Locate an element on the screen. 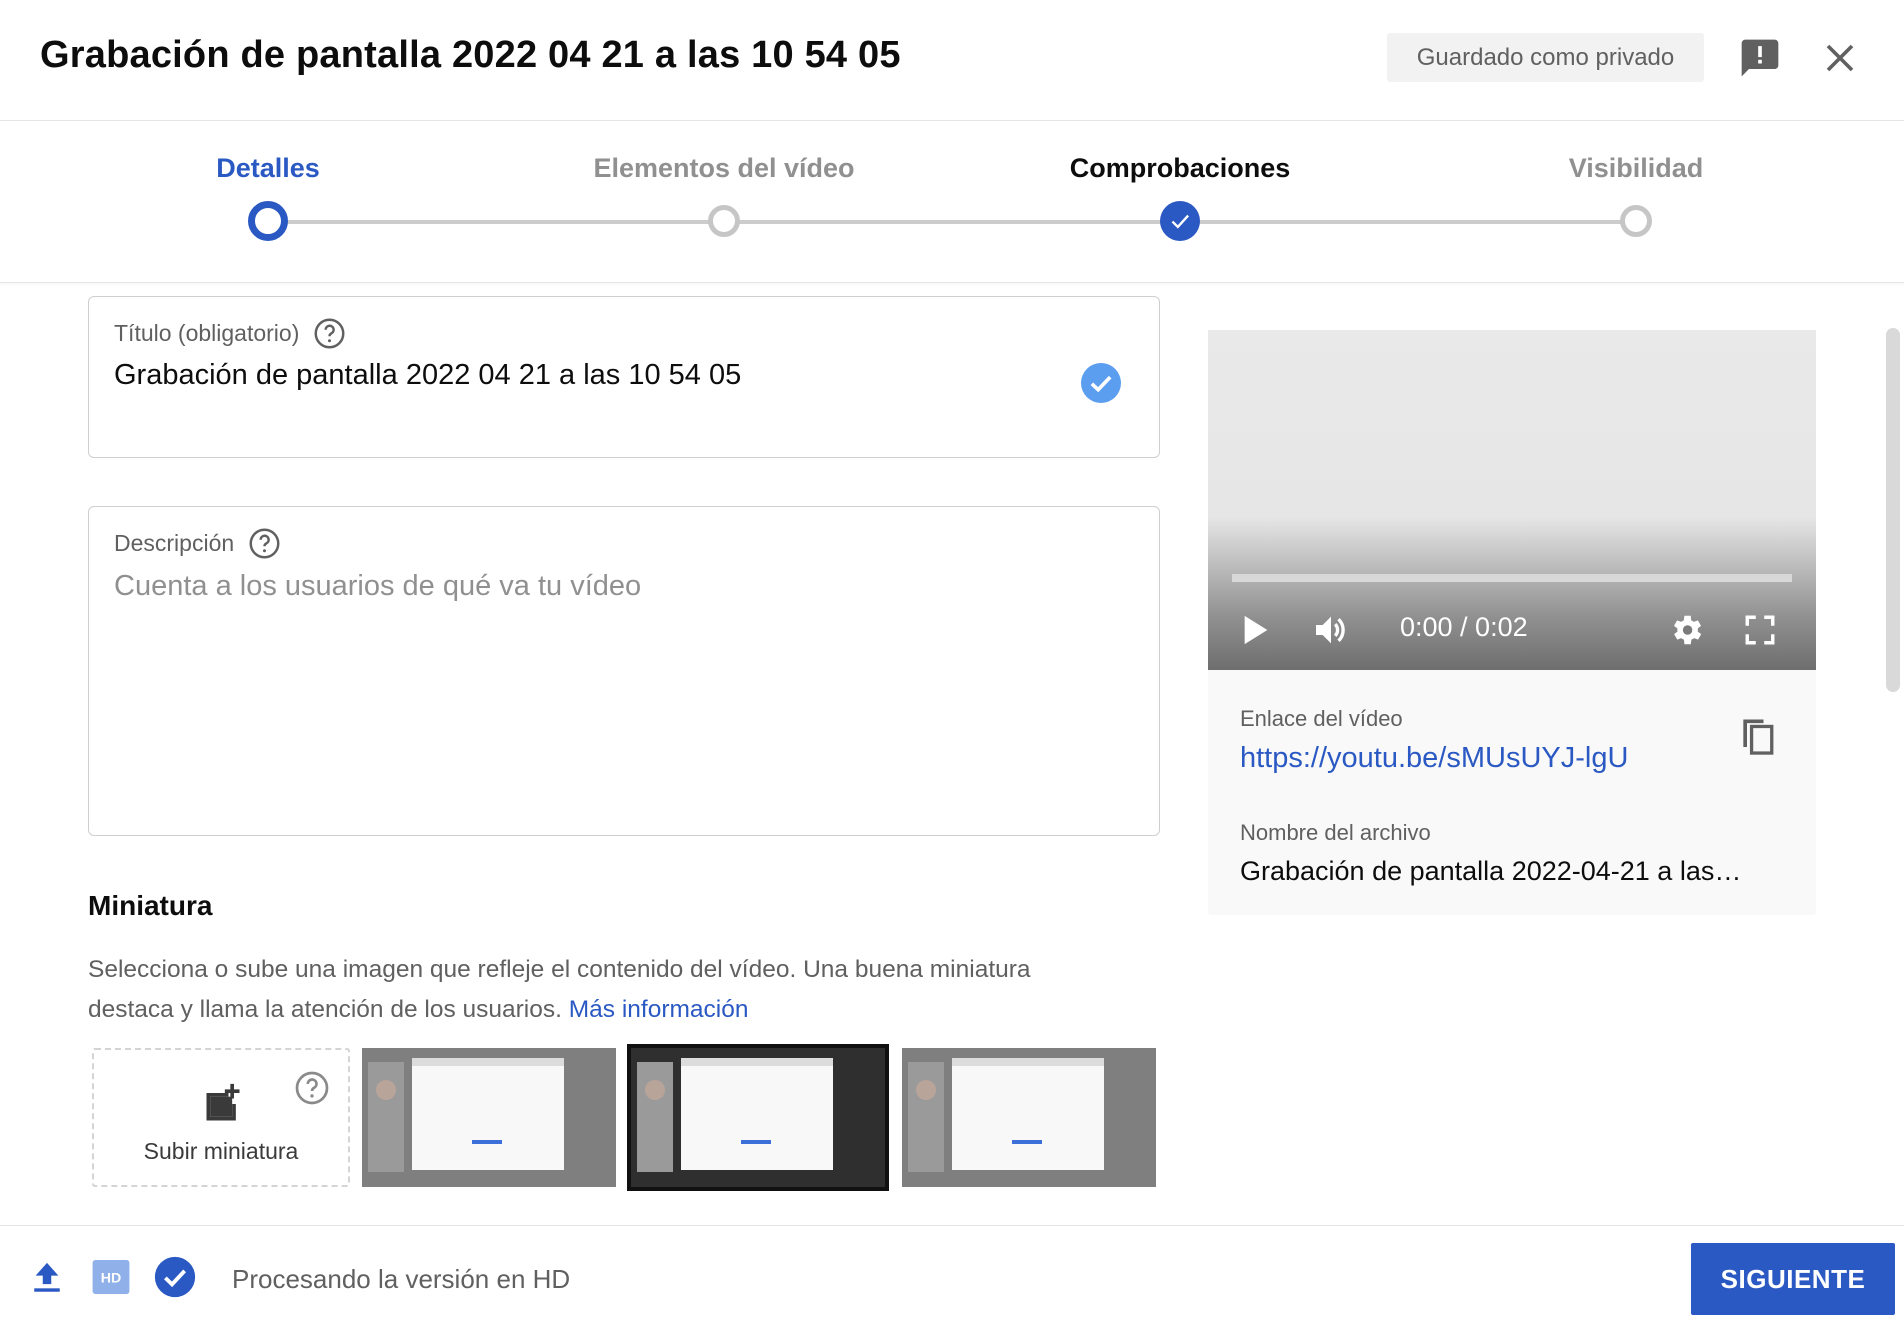  feedback-button is located at coordinates (1760, 58).